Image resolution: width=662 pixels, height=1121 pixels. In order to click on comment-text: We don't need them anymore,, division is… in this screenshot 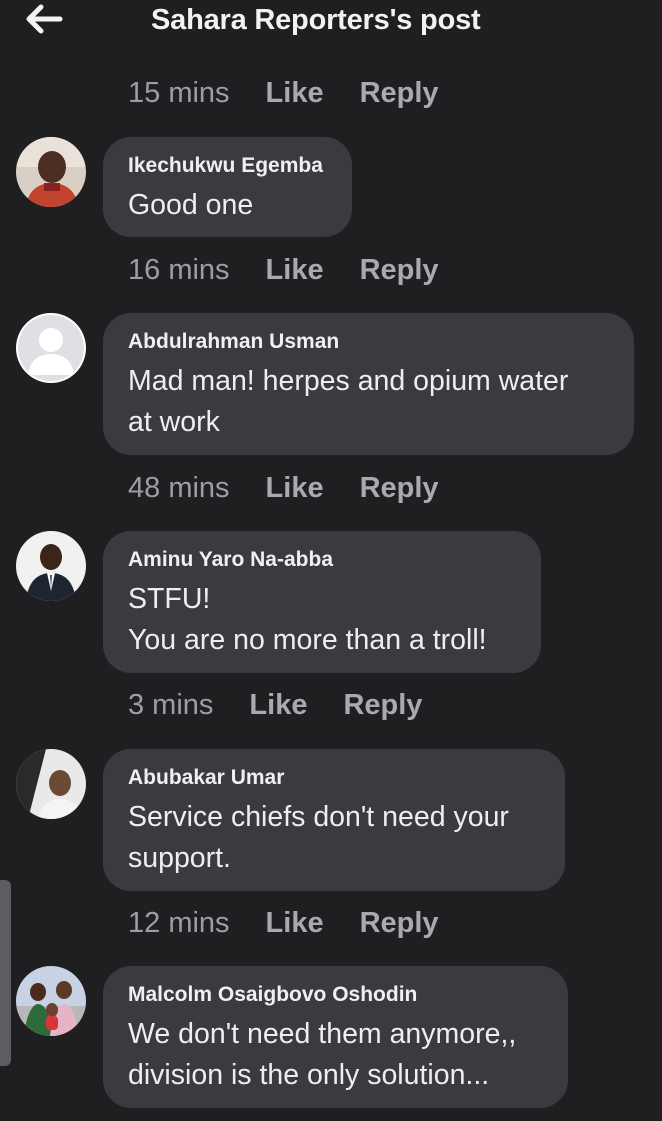, I will do `click(322, 1054)`.